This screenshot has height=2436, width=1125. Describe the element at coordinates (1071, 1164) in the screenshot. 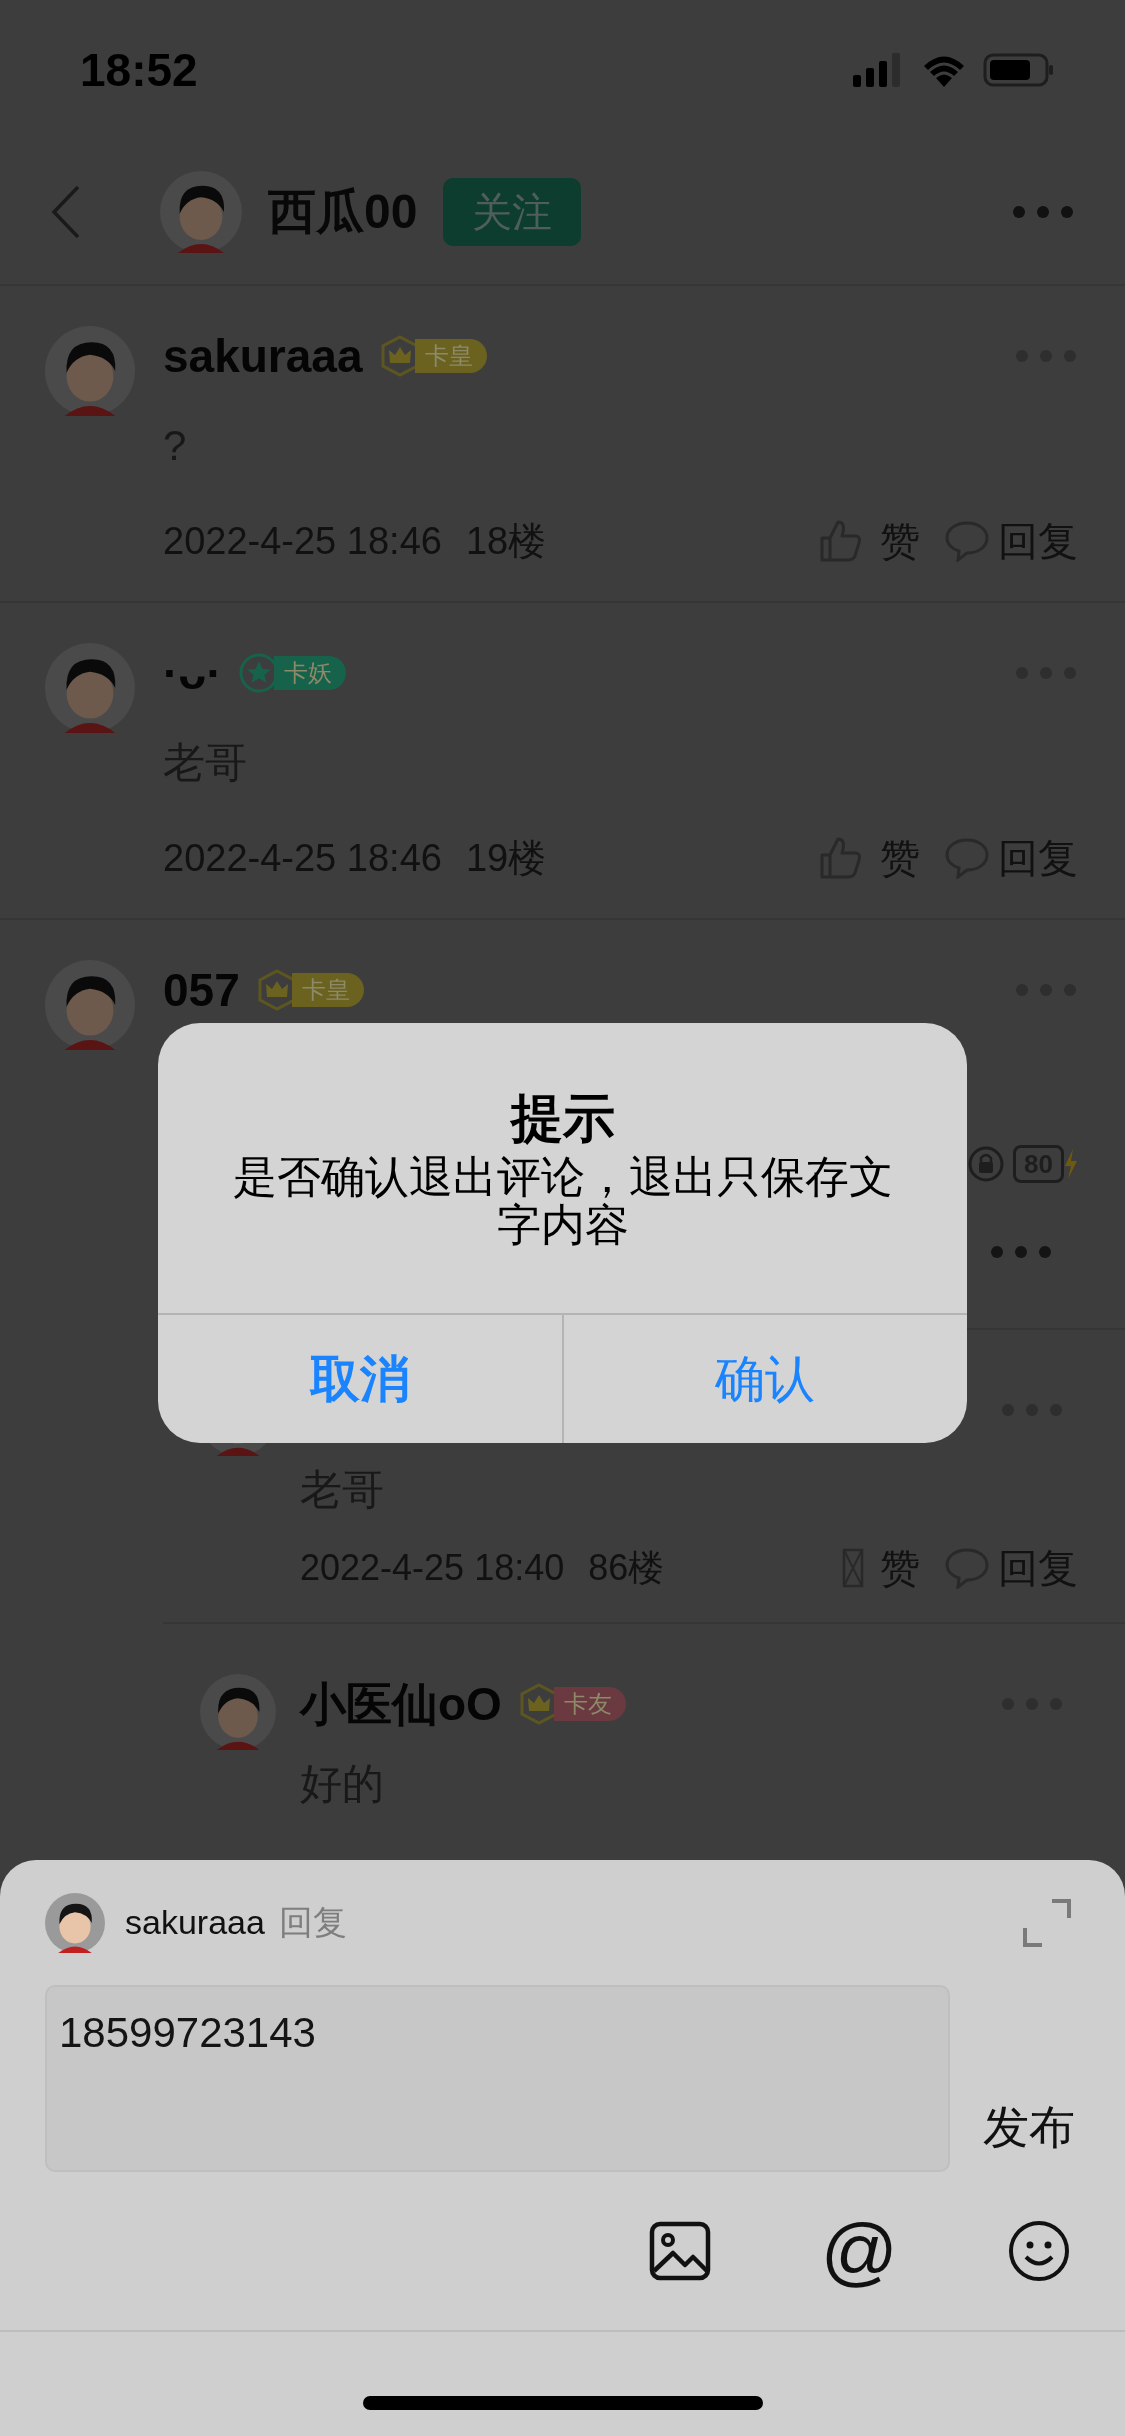

I see `lightning-icon` at that location.